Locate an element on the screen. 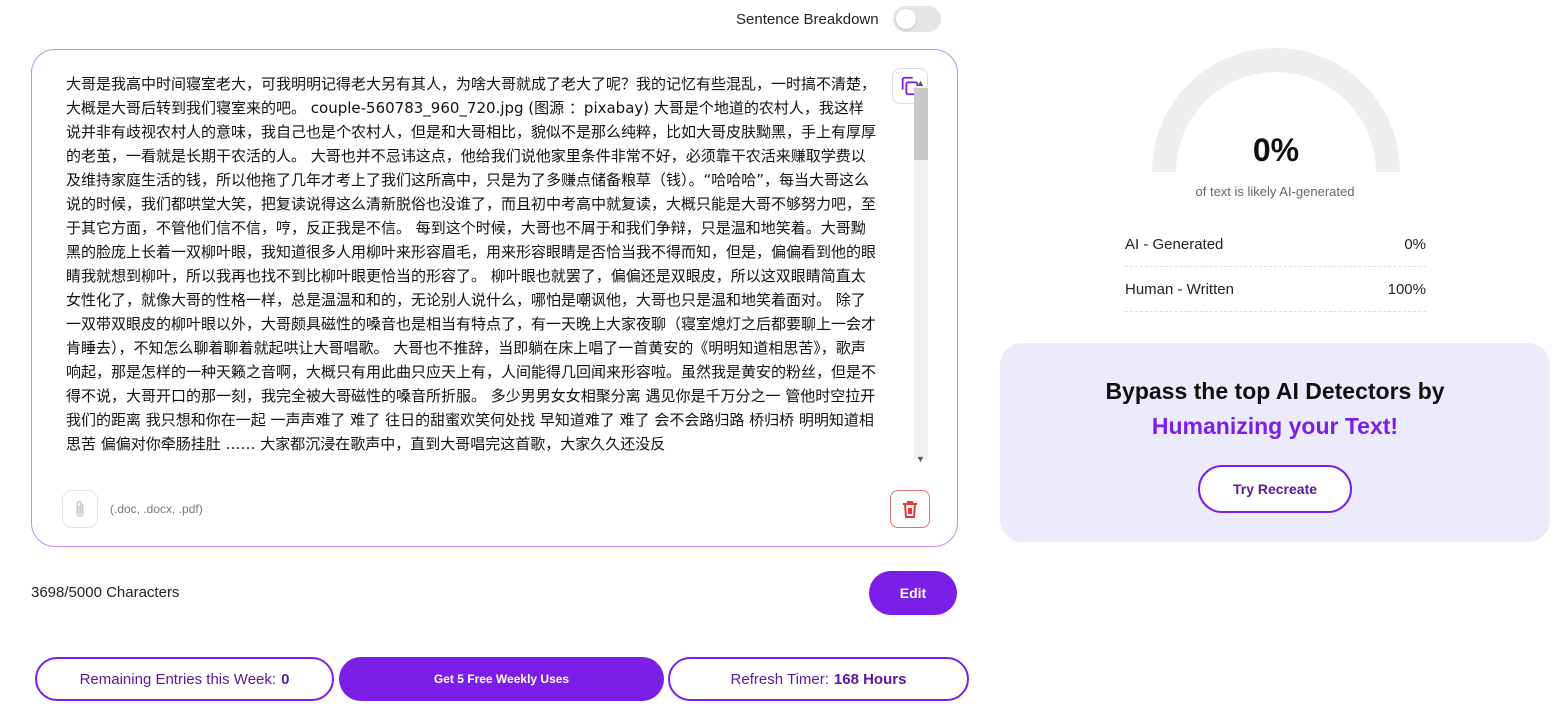  ai-percentage: 0% is located at coordinates (1276, 150).